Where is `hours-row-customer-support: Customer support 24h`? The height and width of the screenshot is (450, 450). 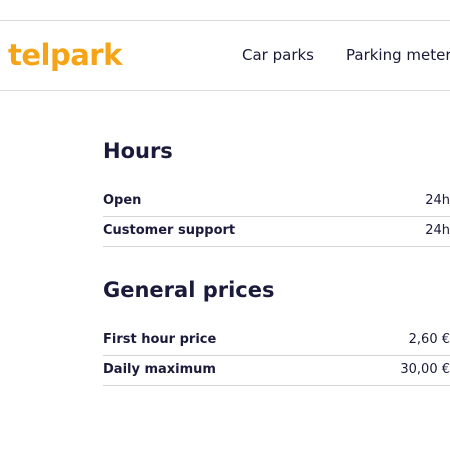
hours-row-customer-support: Customer support 24h is located at coordinates (276, 232).